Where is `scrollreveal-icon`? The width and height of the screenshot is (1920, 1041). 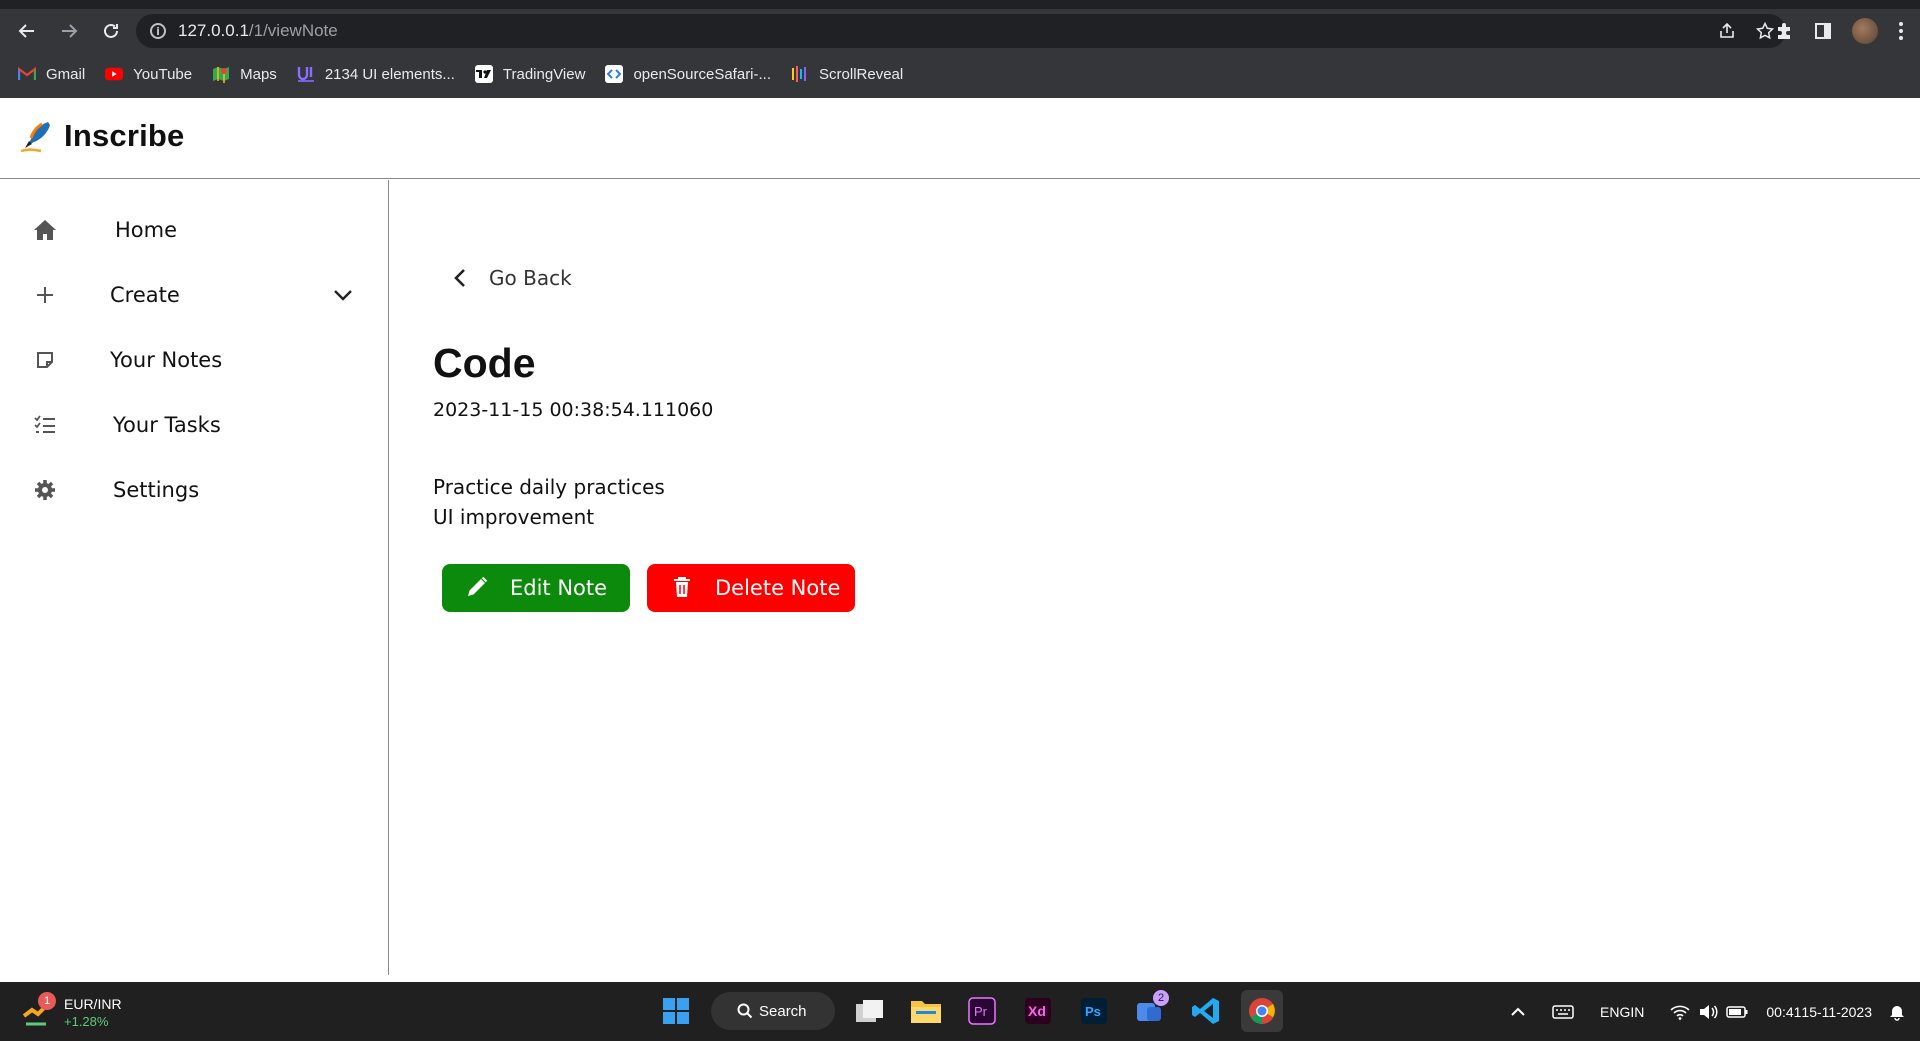 scrollreveal-icon is located at coordinates (800, 74).